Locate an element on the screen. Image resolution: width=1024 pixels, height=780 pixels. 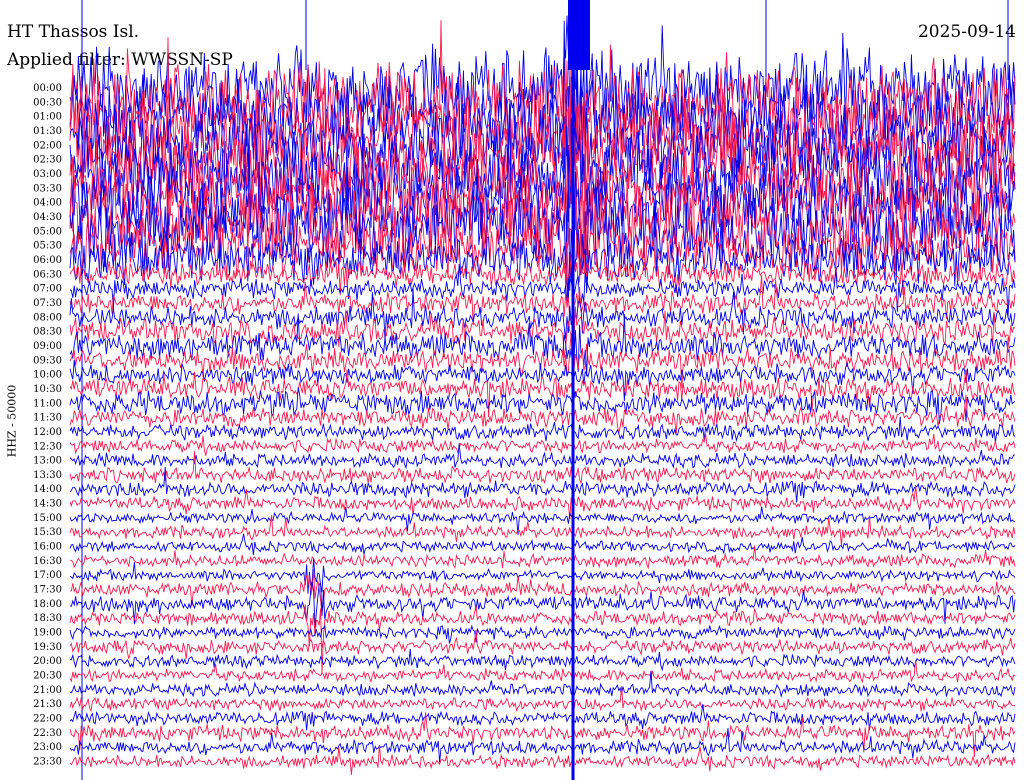
time-tick-label: 21:00 is located at coordinates (47, 690).